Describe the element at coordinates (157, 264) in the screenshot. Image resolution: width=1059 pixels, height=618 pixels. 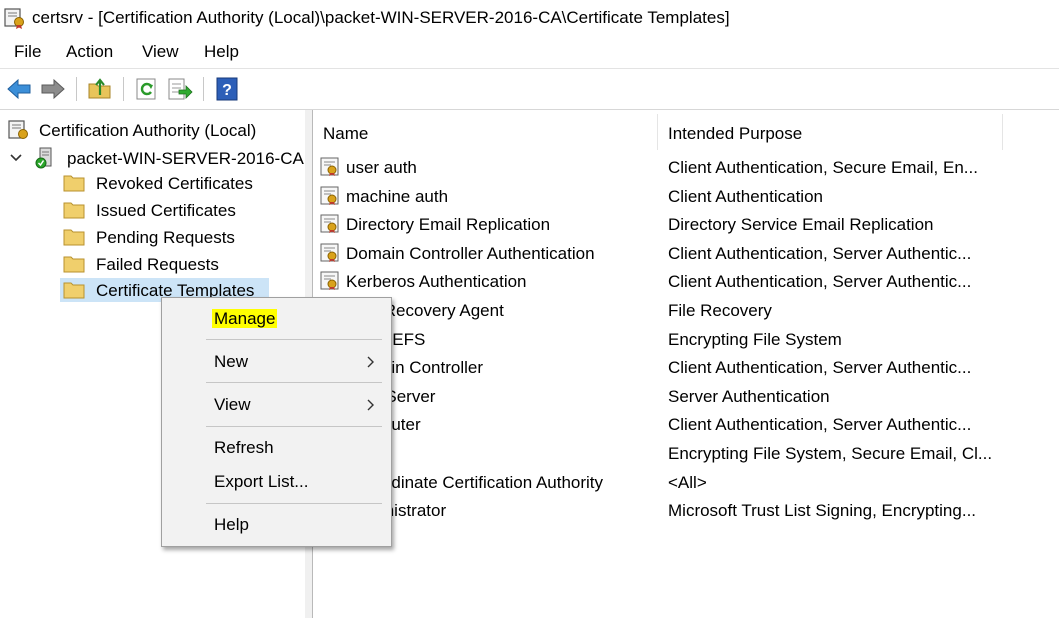
I see `tree-item-label: Failed Requests` at that location.